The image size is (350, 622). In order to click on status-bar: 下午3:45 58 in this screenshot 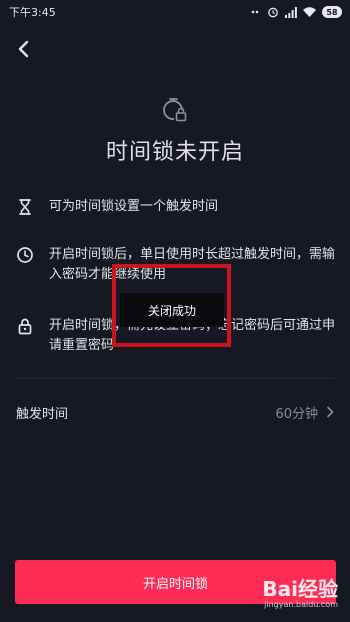, I will do `click(175, 12)`.